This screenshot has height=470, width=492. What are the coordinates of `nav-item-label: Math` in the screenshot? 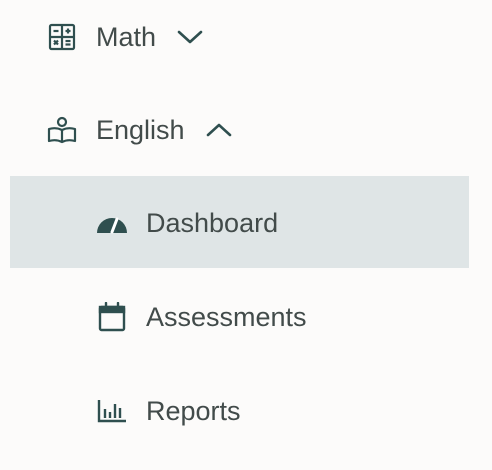 It's located at (126, 37).